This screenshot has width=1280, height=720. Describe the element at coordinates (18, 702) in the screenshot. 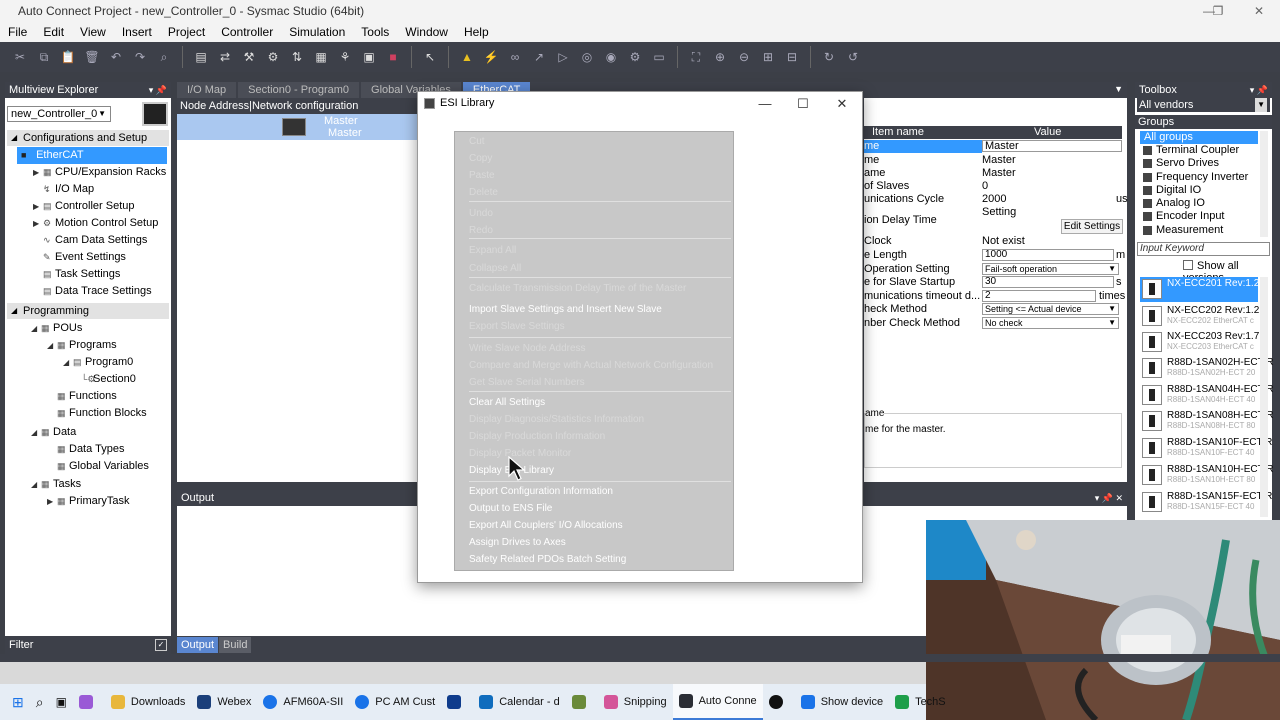

I see `start-button: ⊞` at that location.